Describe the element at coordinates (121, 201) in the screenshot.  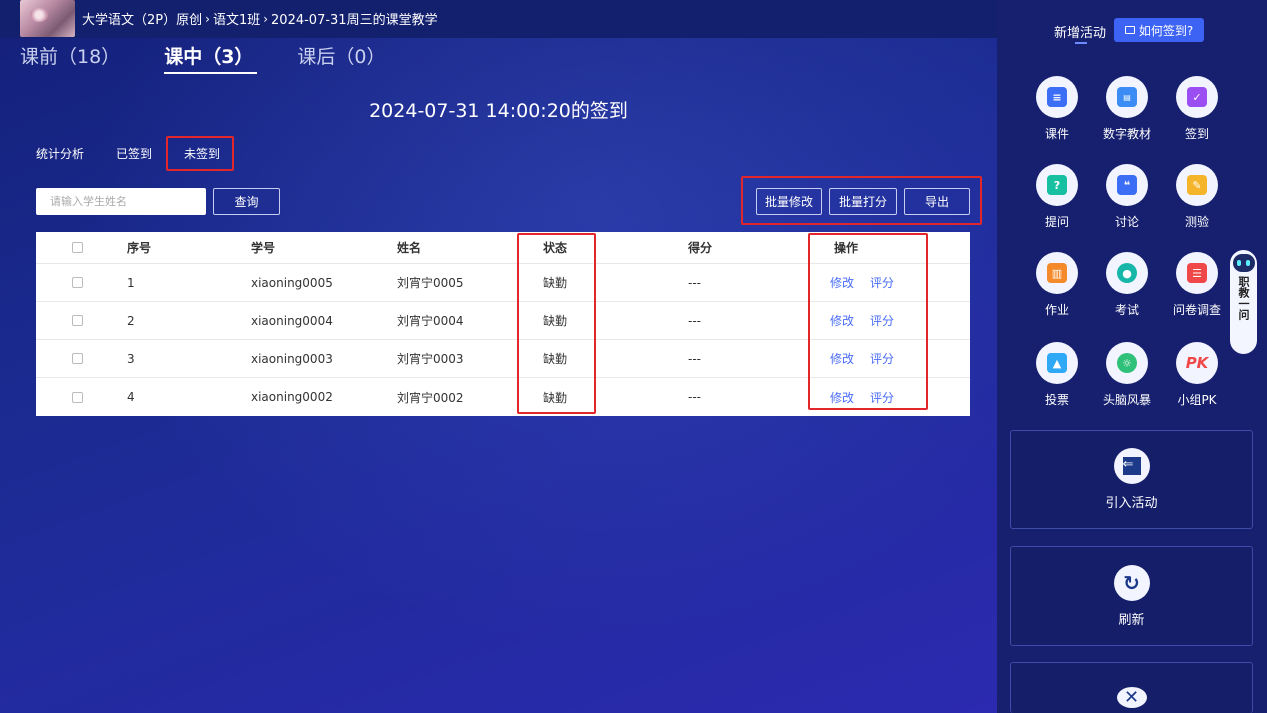
I see `student-name-search-input` at that location.